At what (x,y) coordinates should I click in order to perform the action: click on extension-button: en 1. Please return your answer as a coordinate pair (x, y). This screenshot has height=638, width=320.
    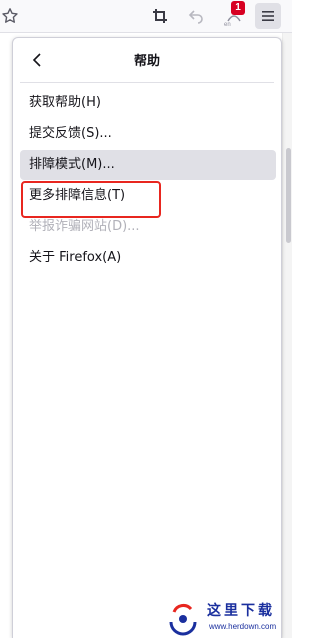
    Looking at the image, I should click on (234, 15).